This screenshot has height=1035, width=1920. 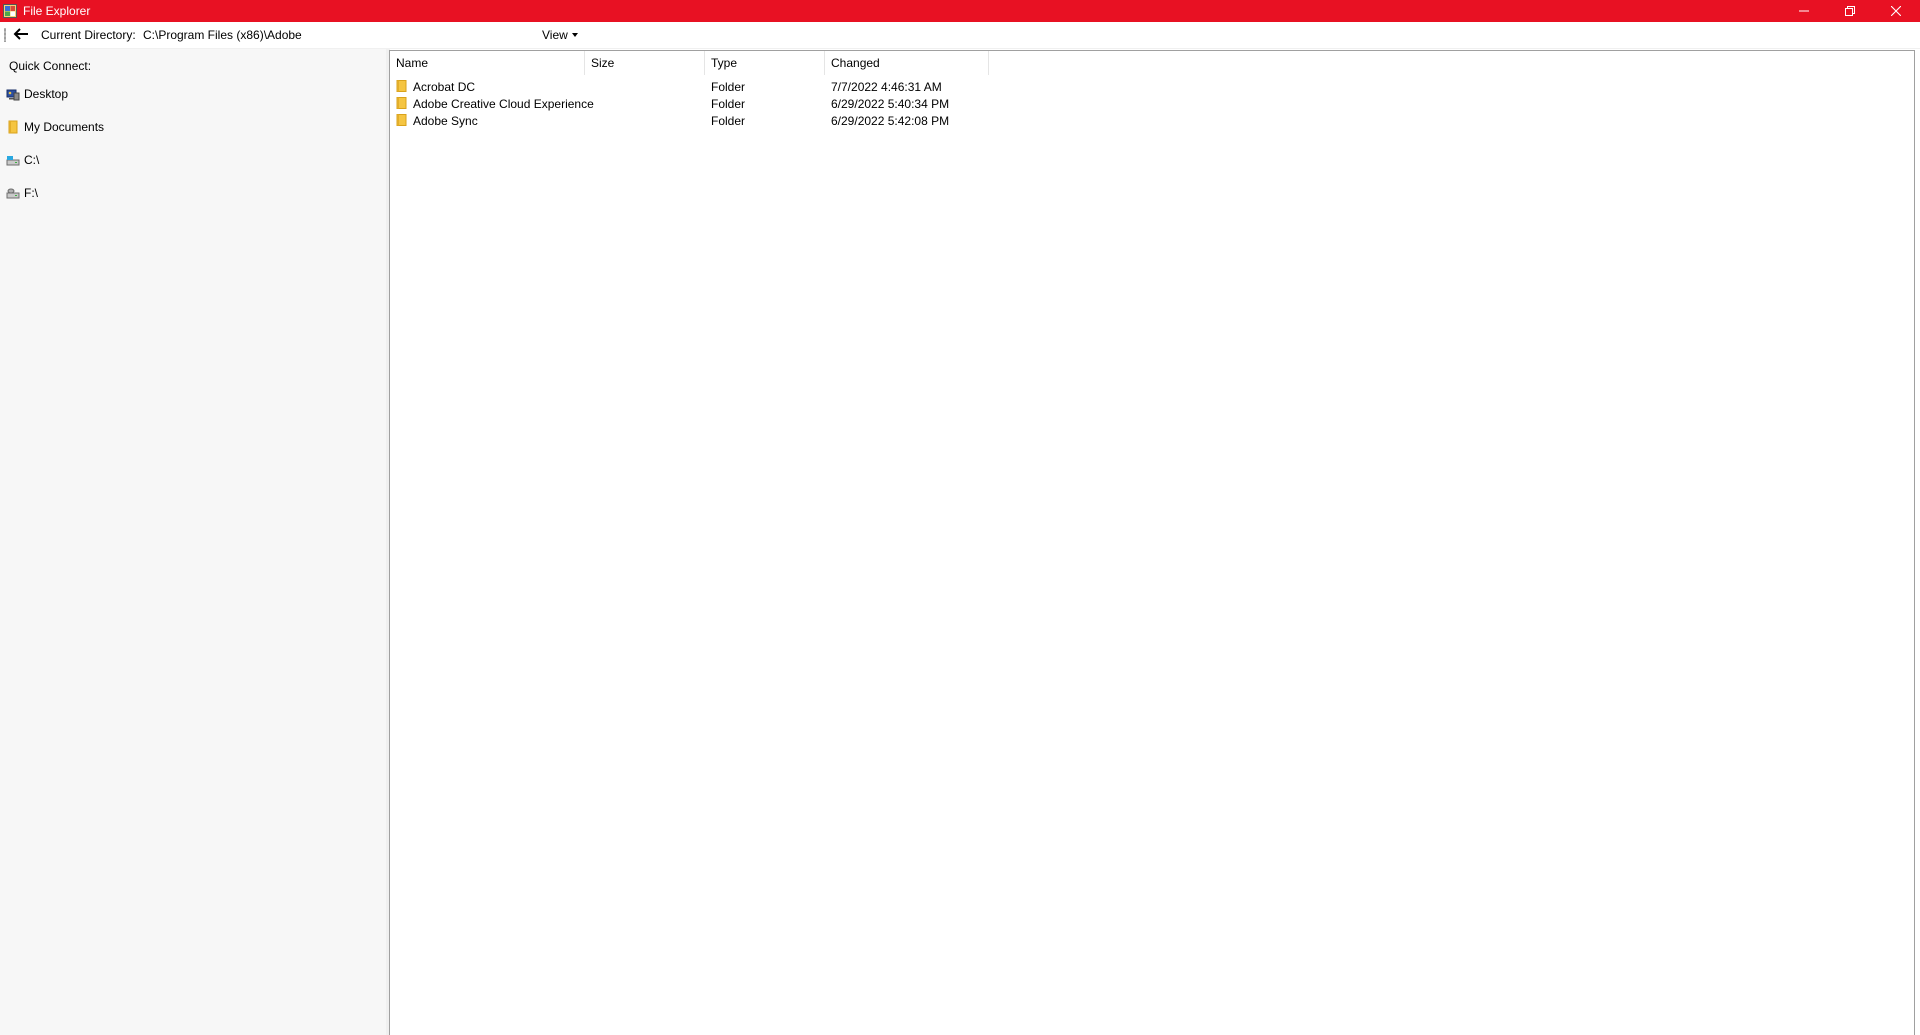 What do you see at coordinates (22, 160) in the screenshot?
I see `quick-connect-item-c-drive: C:\` at bounding box center [22, 160].